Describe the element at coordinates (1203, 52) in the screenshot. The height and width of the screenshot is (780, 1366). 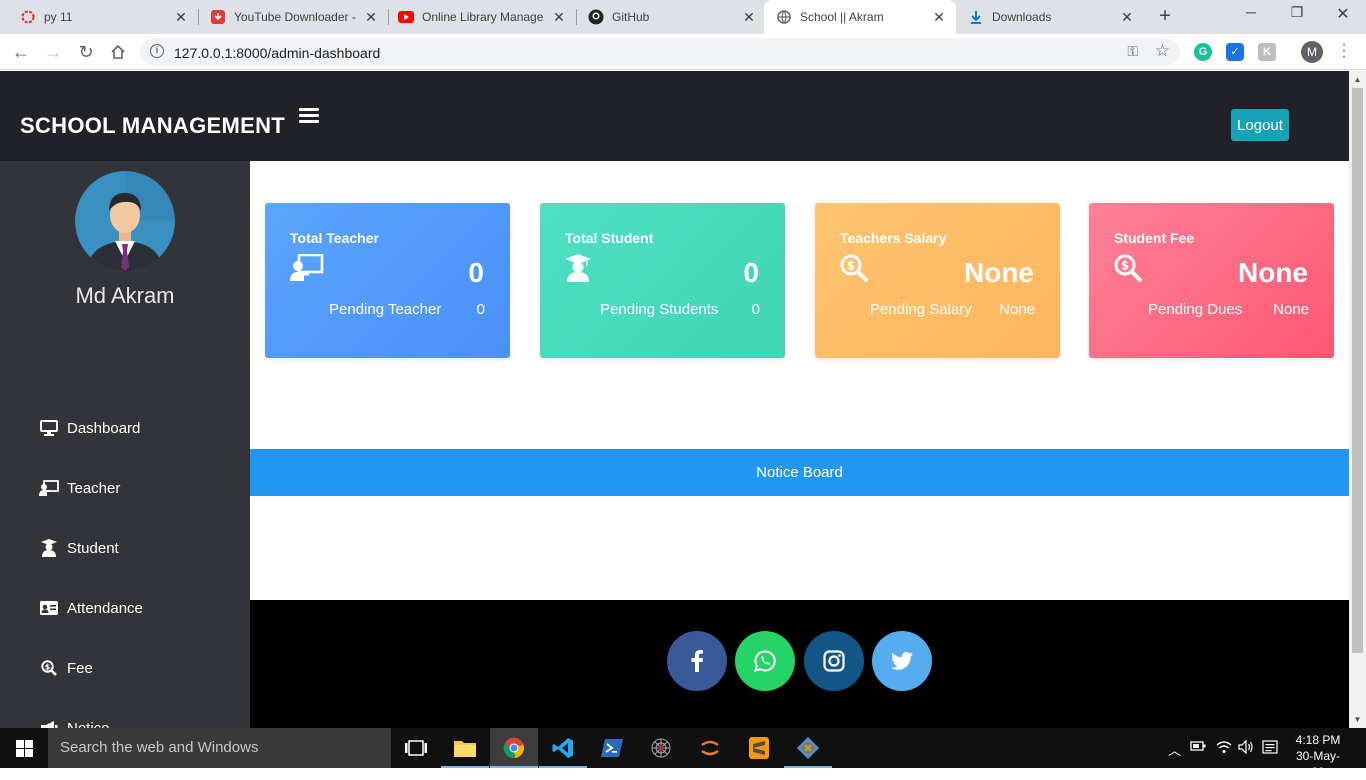
I see `grammarly-icon: G` at that location.